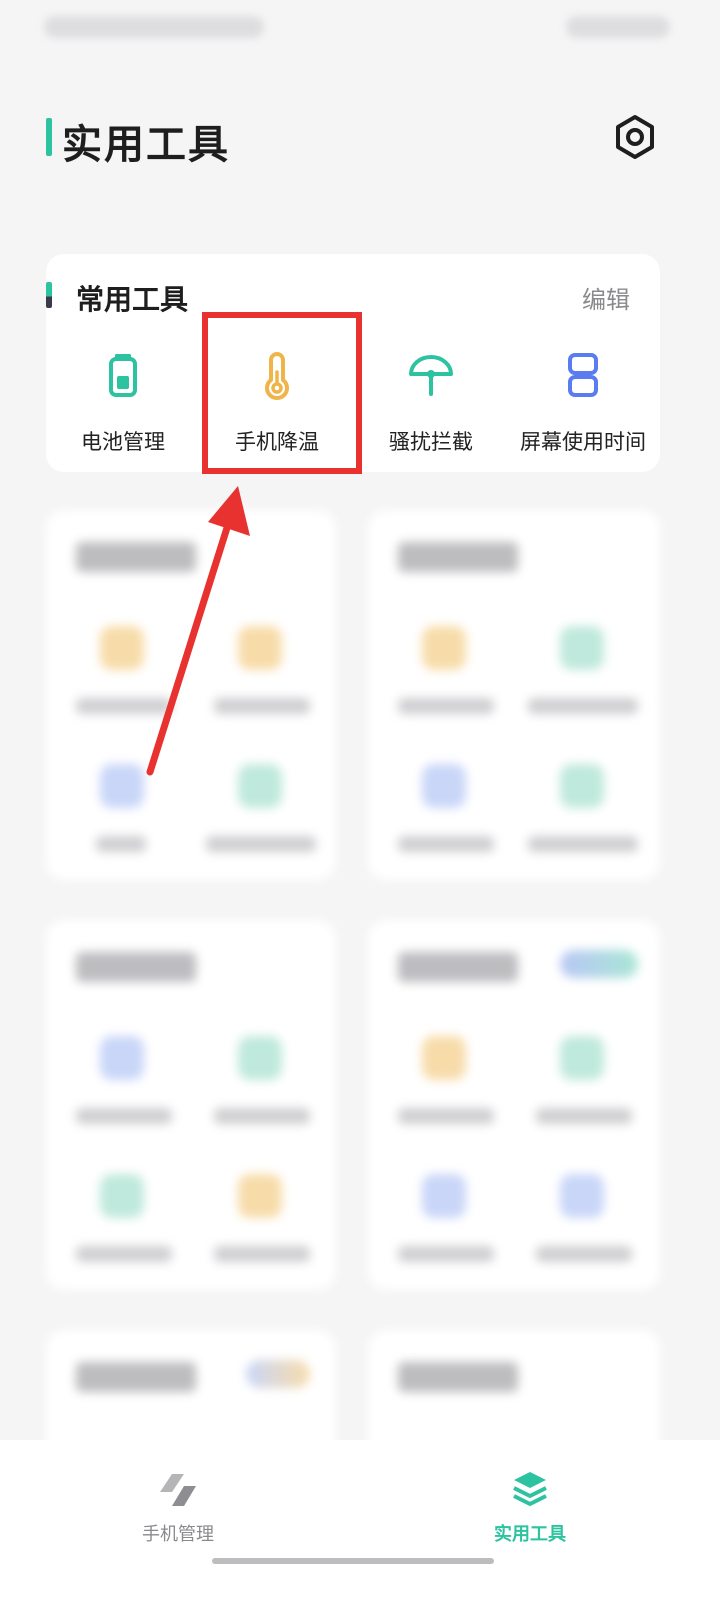 This screenshot has height=1600, width=720. What do you see at coordinates (431, 442) in the screenshot?
I see `tool-label: 骚扰拦截` at bounding box center [431, 442].